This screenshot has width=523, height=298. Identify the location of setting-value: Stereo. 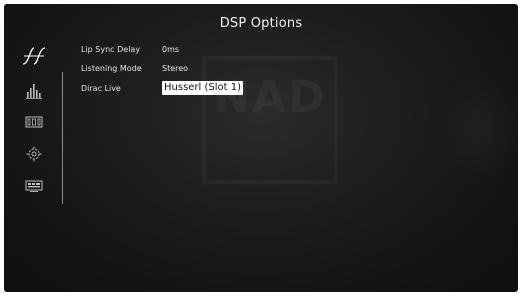
(175, 68).